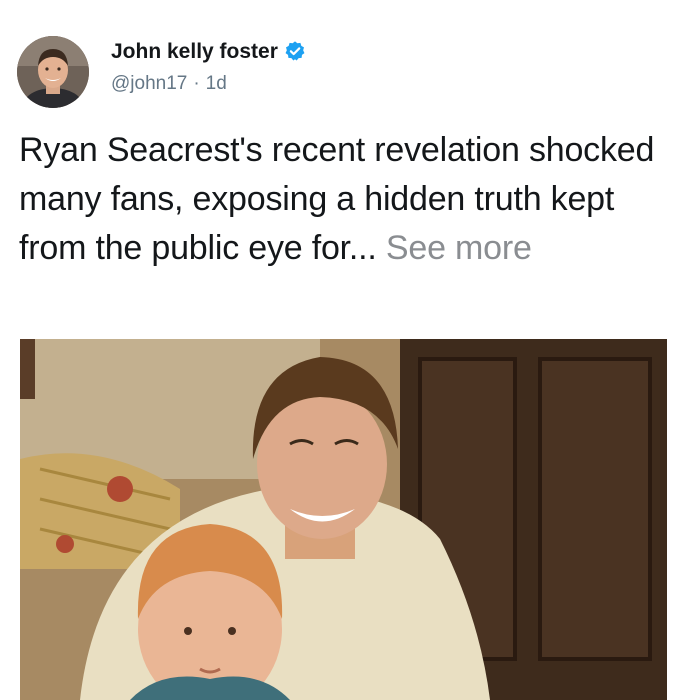 This screenshot has height=700, width=700. Describe the element at coordinates (295, 54) in the screenshot. I see `verified-badge-icon` at that location.